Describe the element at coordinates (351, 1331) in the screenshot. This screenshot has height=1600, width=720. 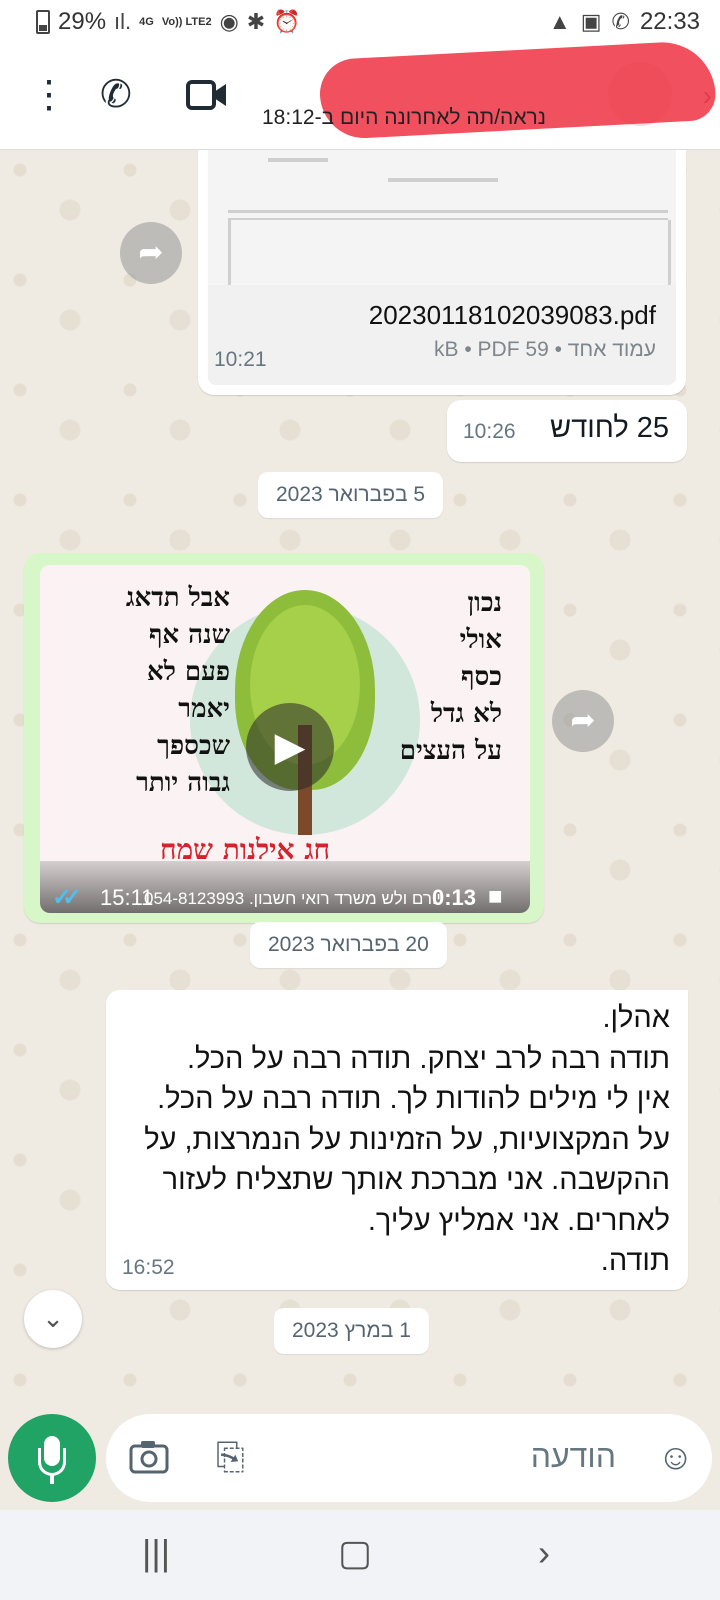
I see `date-separator: 1 במרץ 2023` at that location.